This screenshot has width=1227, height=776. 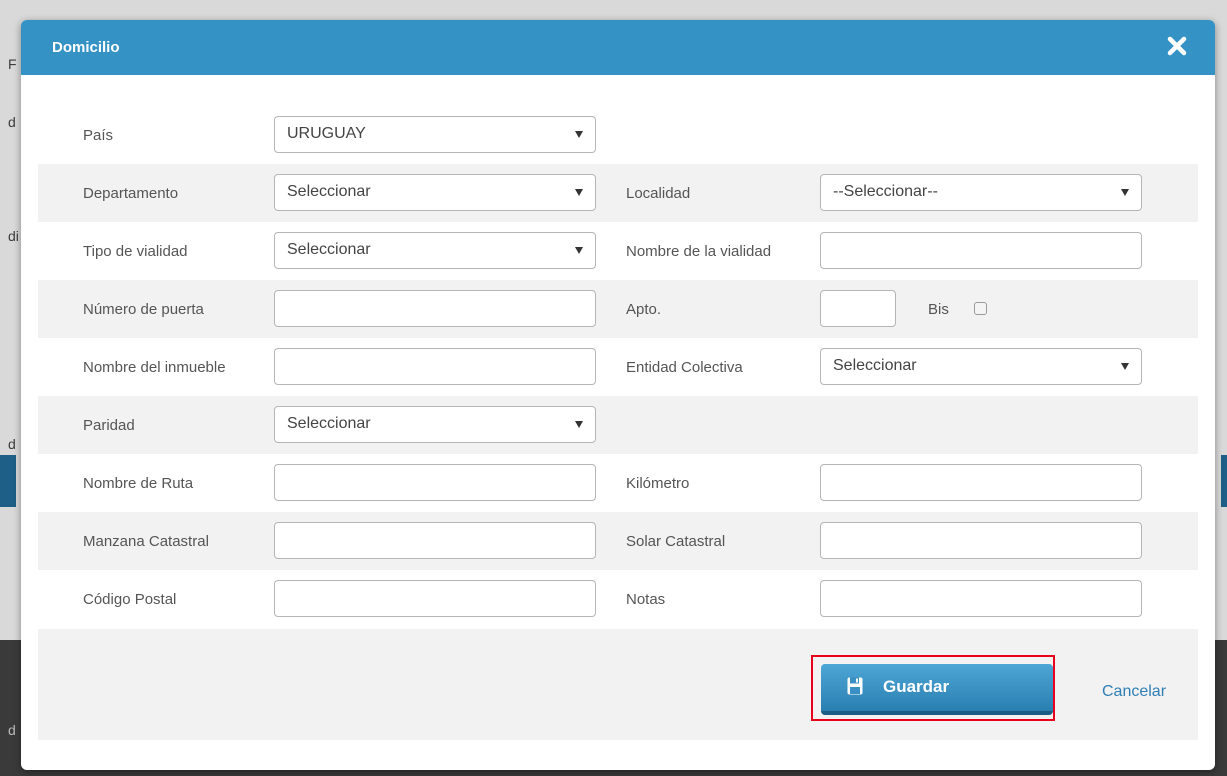 What do you see at coordinates (981, 366) in the screenshot?
I see `entidad-colectiva-select: Seleccionar` at bounding box center [981, 366].